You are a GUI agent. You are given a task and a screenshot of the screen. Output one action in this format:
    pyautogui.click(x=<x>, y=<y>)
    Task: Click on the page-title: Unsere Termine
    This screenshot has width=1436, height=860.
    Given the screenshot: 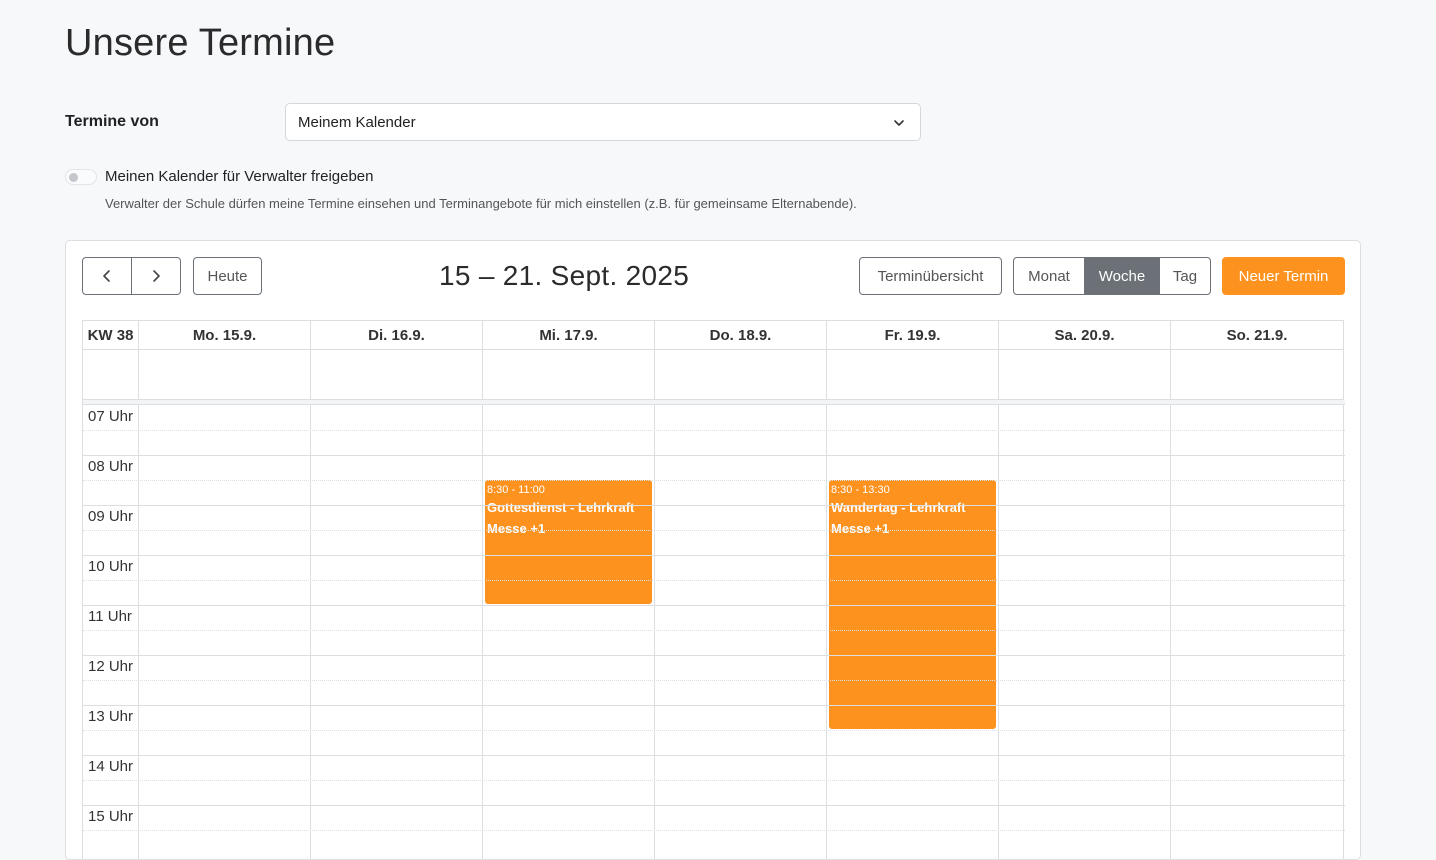 What is the action you would take?
    pyautogui.click(x=200, y=43)
    